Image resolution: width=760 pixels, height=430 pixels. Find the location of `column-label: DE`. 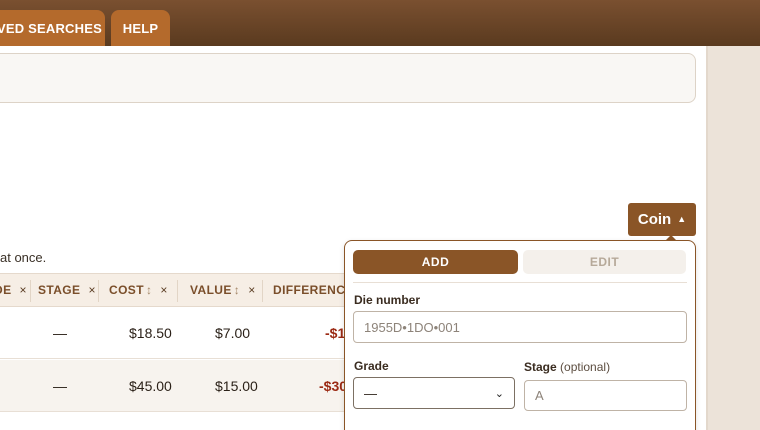

column-label: DE is located at coordinates (6, 290).